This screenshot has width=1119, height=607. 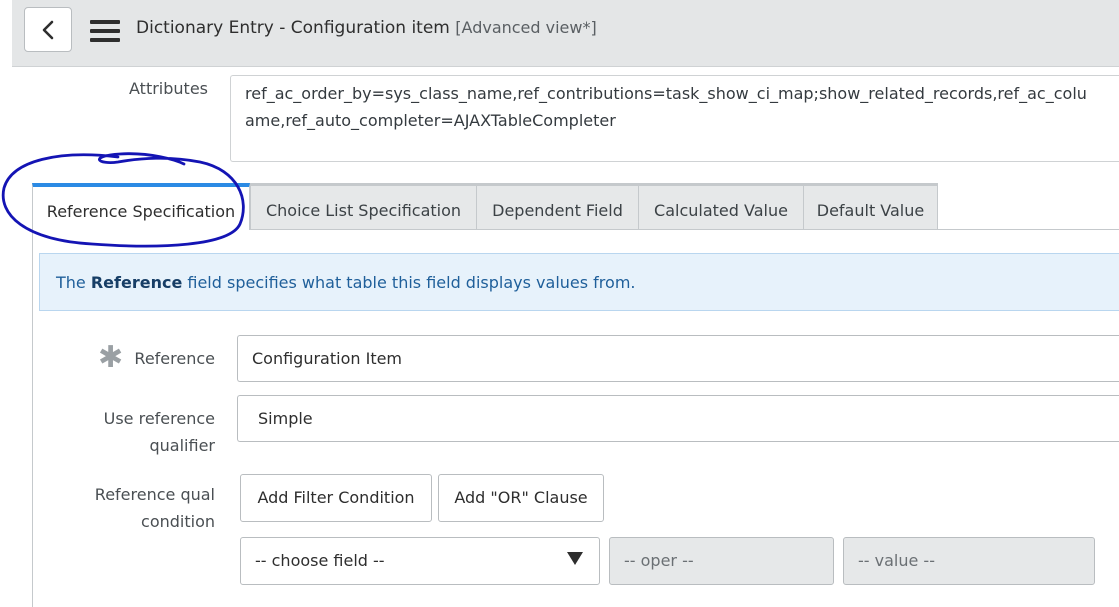 I want to click on use-reference-qualifier-label: Use reference qualifier, so click(x=159, y=432).